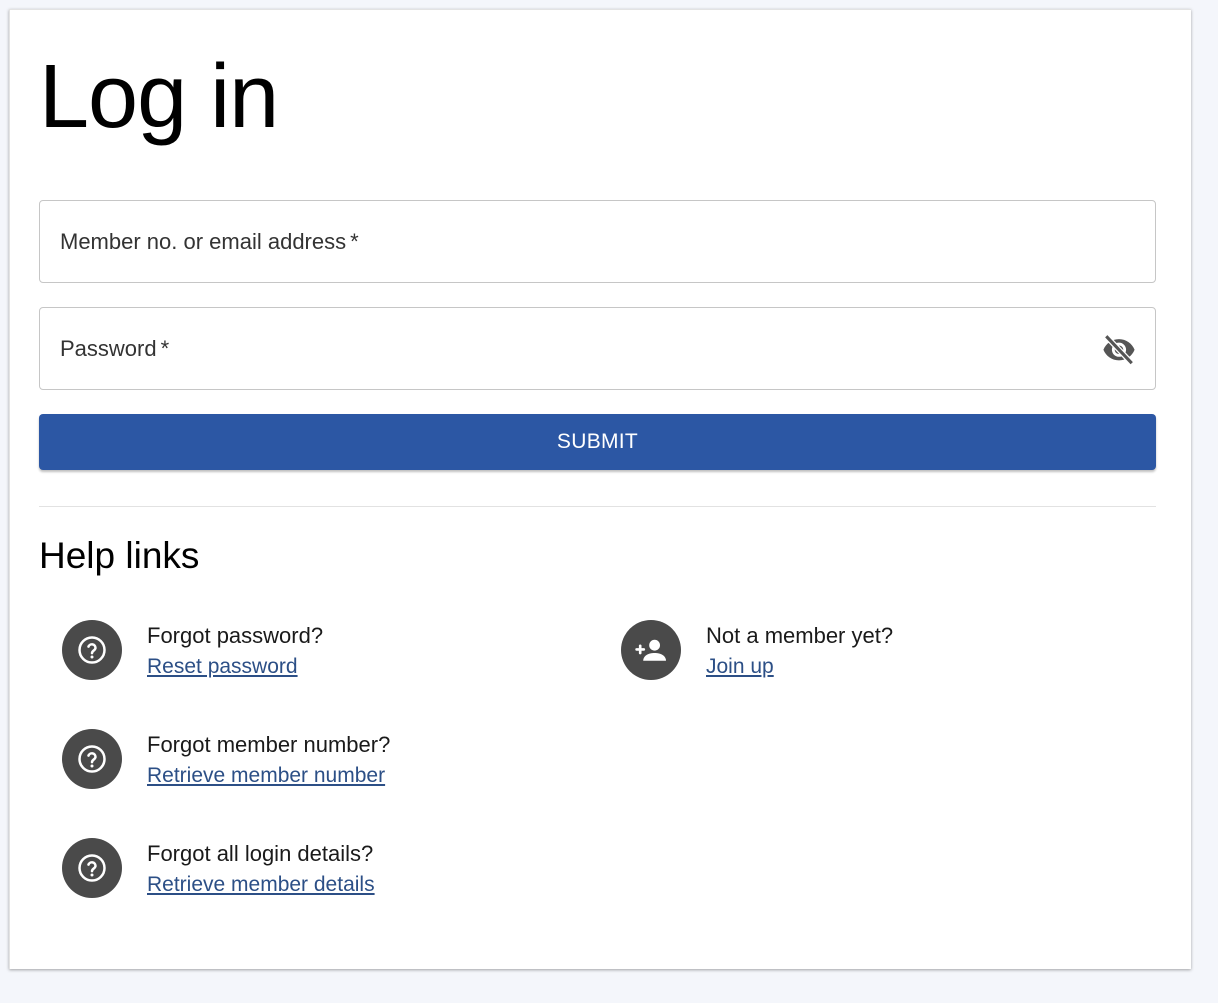 This screenshot has width=1218, height=1003. What do you see at coordinates (597, 241) in the screenshot?
I see `email-field: Member no. or email address *` at bounding box center [597, 241].